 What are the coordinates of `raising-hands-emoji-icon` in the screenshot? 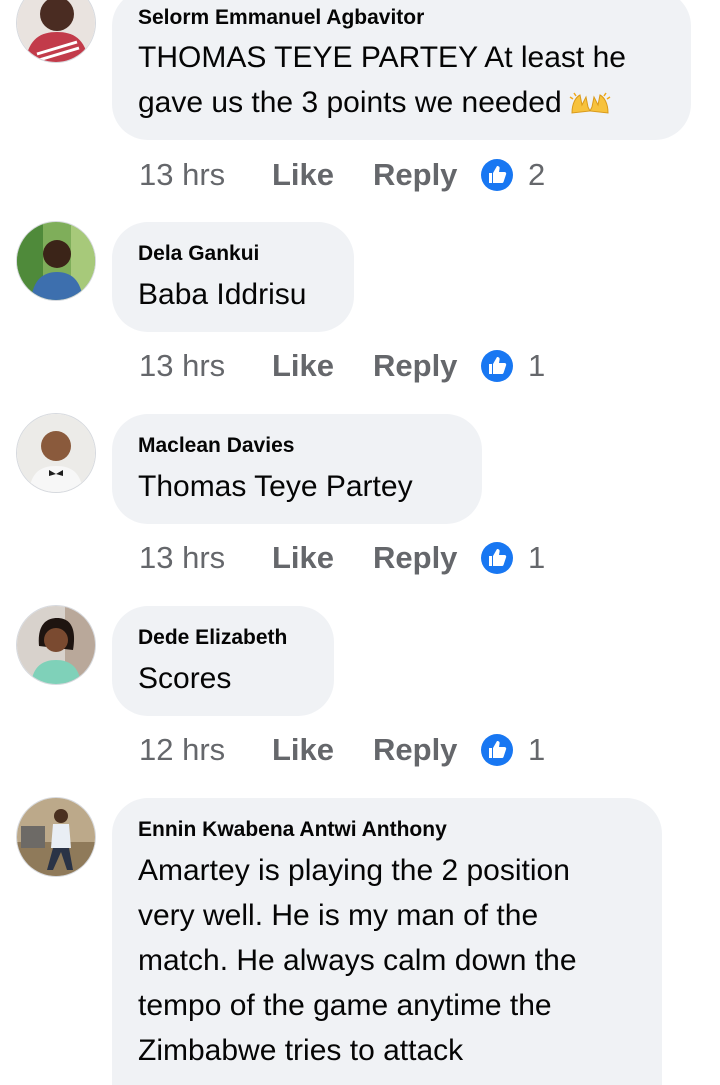 It's located at (590, 103).